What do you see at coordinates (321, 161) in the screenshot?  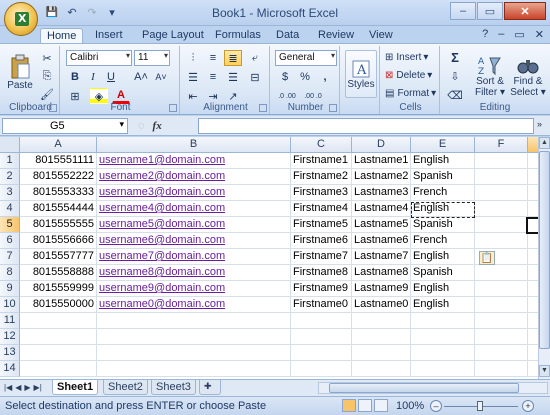 I see `cell-c: Firstname1` at bounding box center [321, 161].